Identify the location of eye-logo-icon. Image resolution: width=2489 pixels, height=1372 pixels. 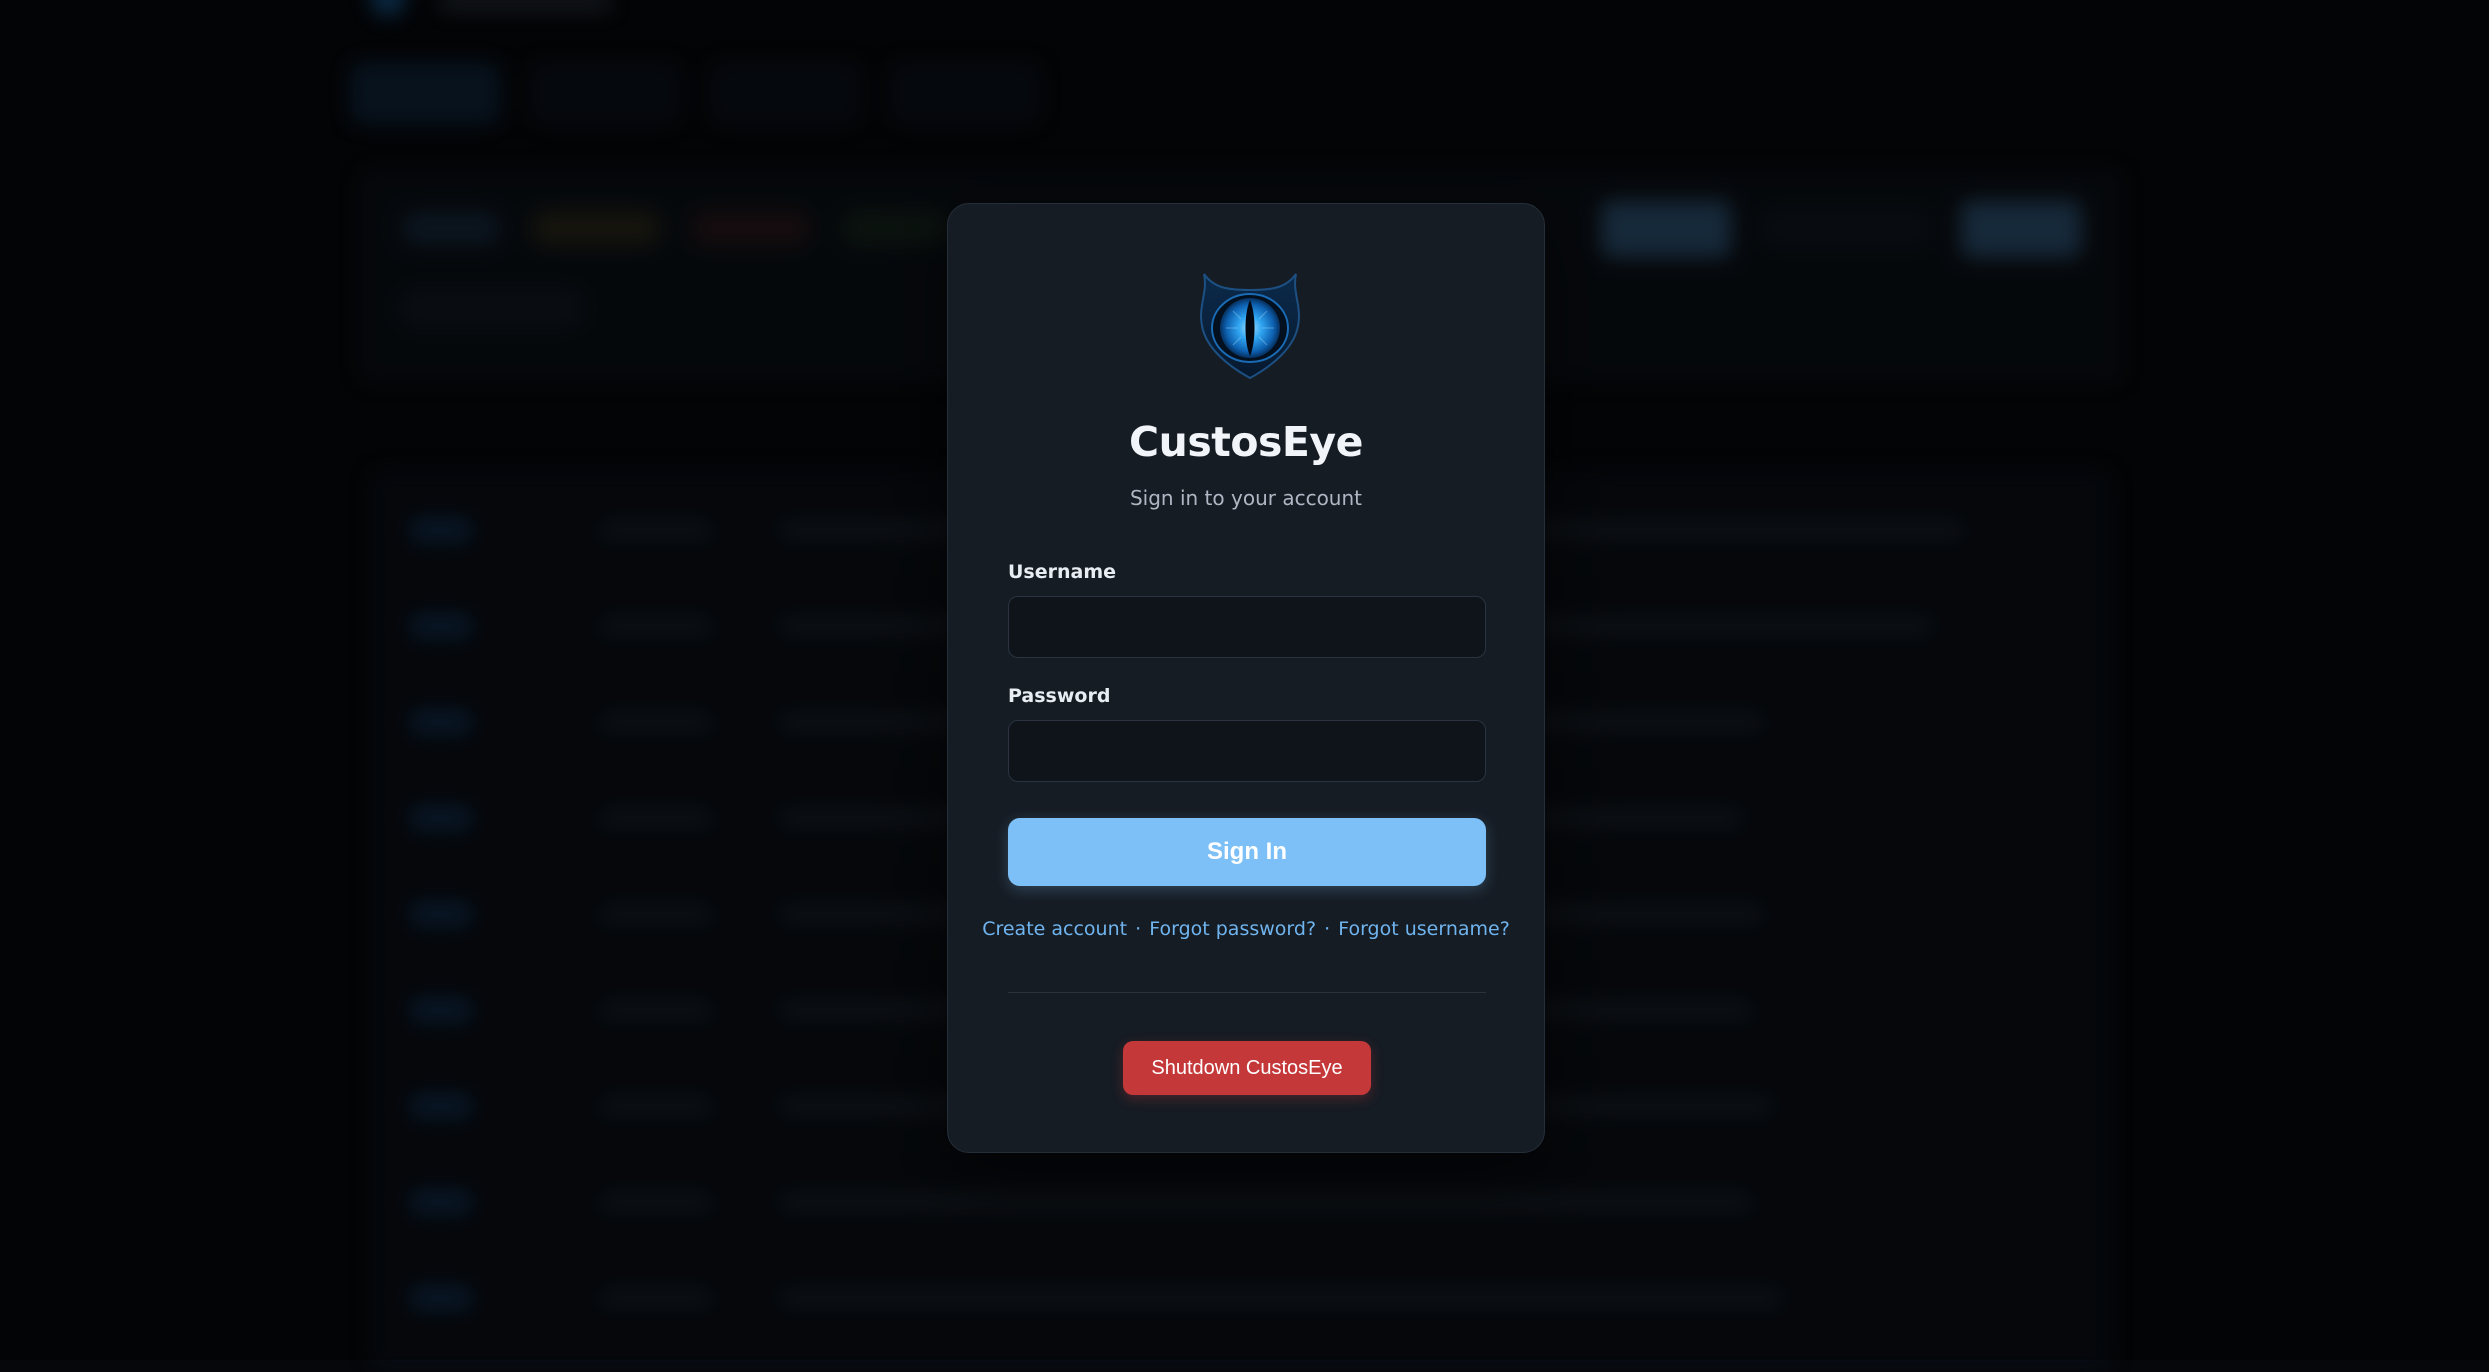
(1250, 326).